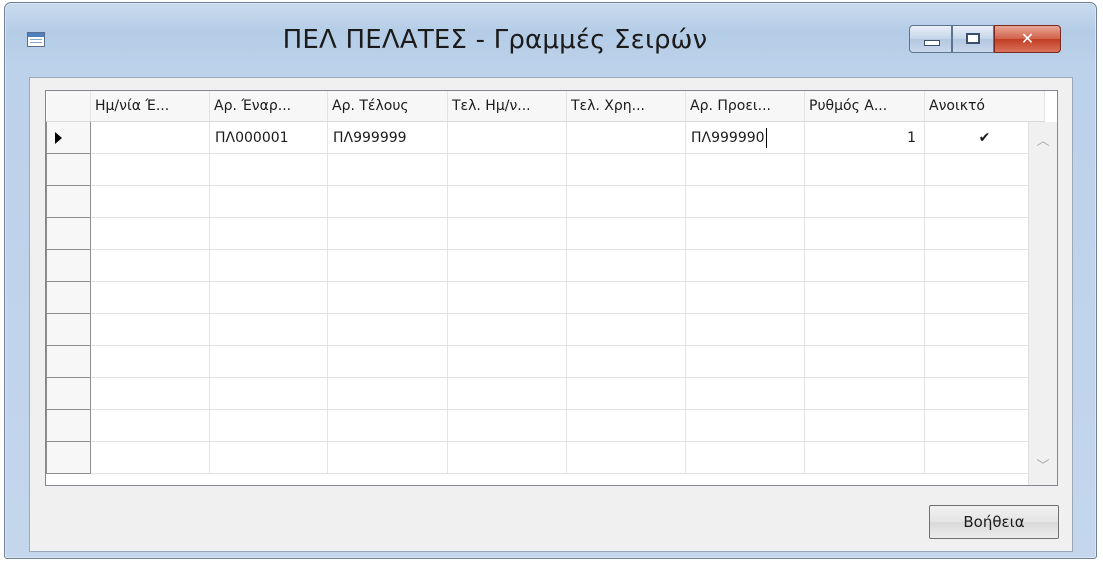 This screenshot has width=1103, height=565. I want to click on cell-increment: 1, so click(864, 137).